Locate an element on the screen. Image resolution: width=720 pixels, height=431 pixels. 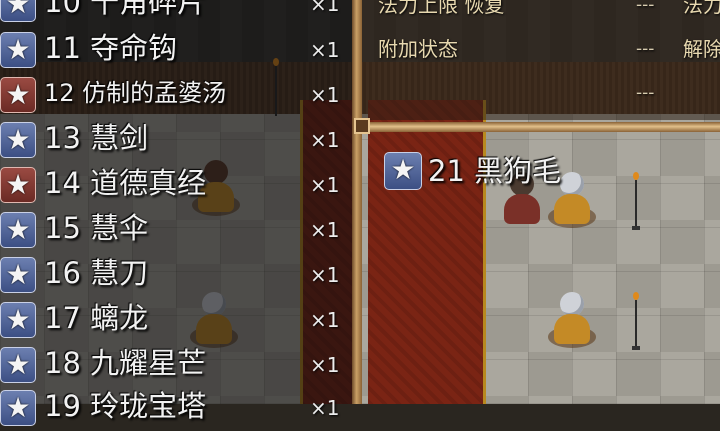
stat-label: 法力上限 恢复 is located at coordinates (441, 8).